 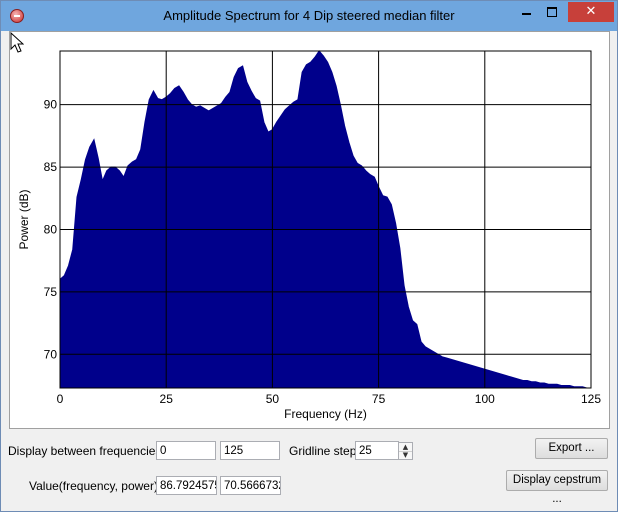 What do you see at coordinates (51, 105) in the screenshot?
I see `y-tick-label: 90` at bounding box center [51, 105].